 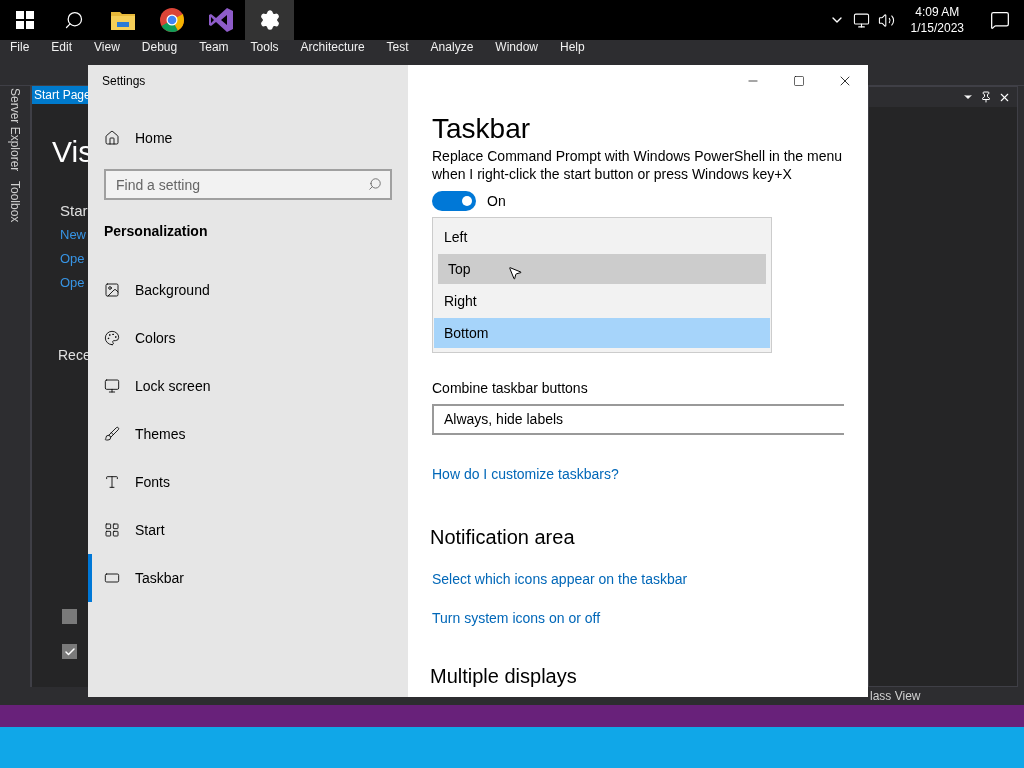 What do you see at coordinates (602, 237) in the screenshot?
I see `list-option: Left` at bounding box center [602, 237].